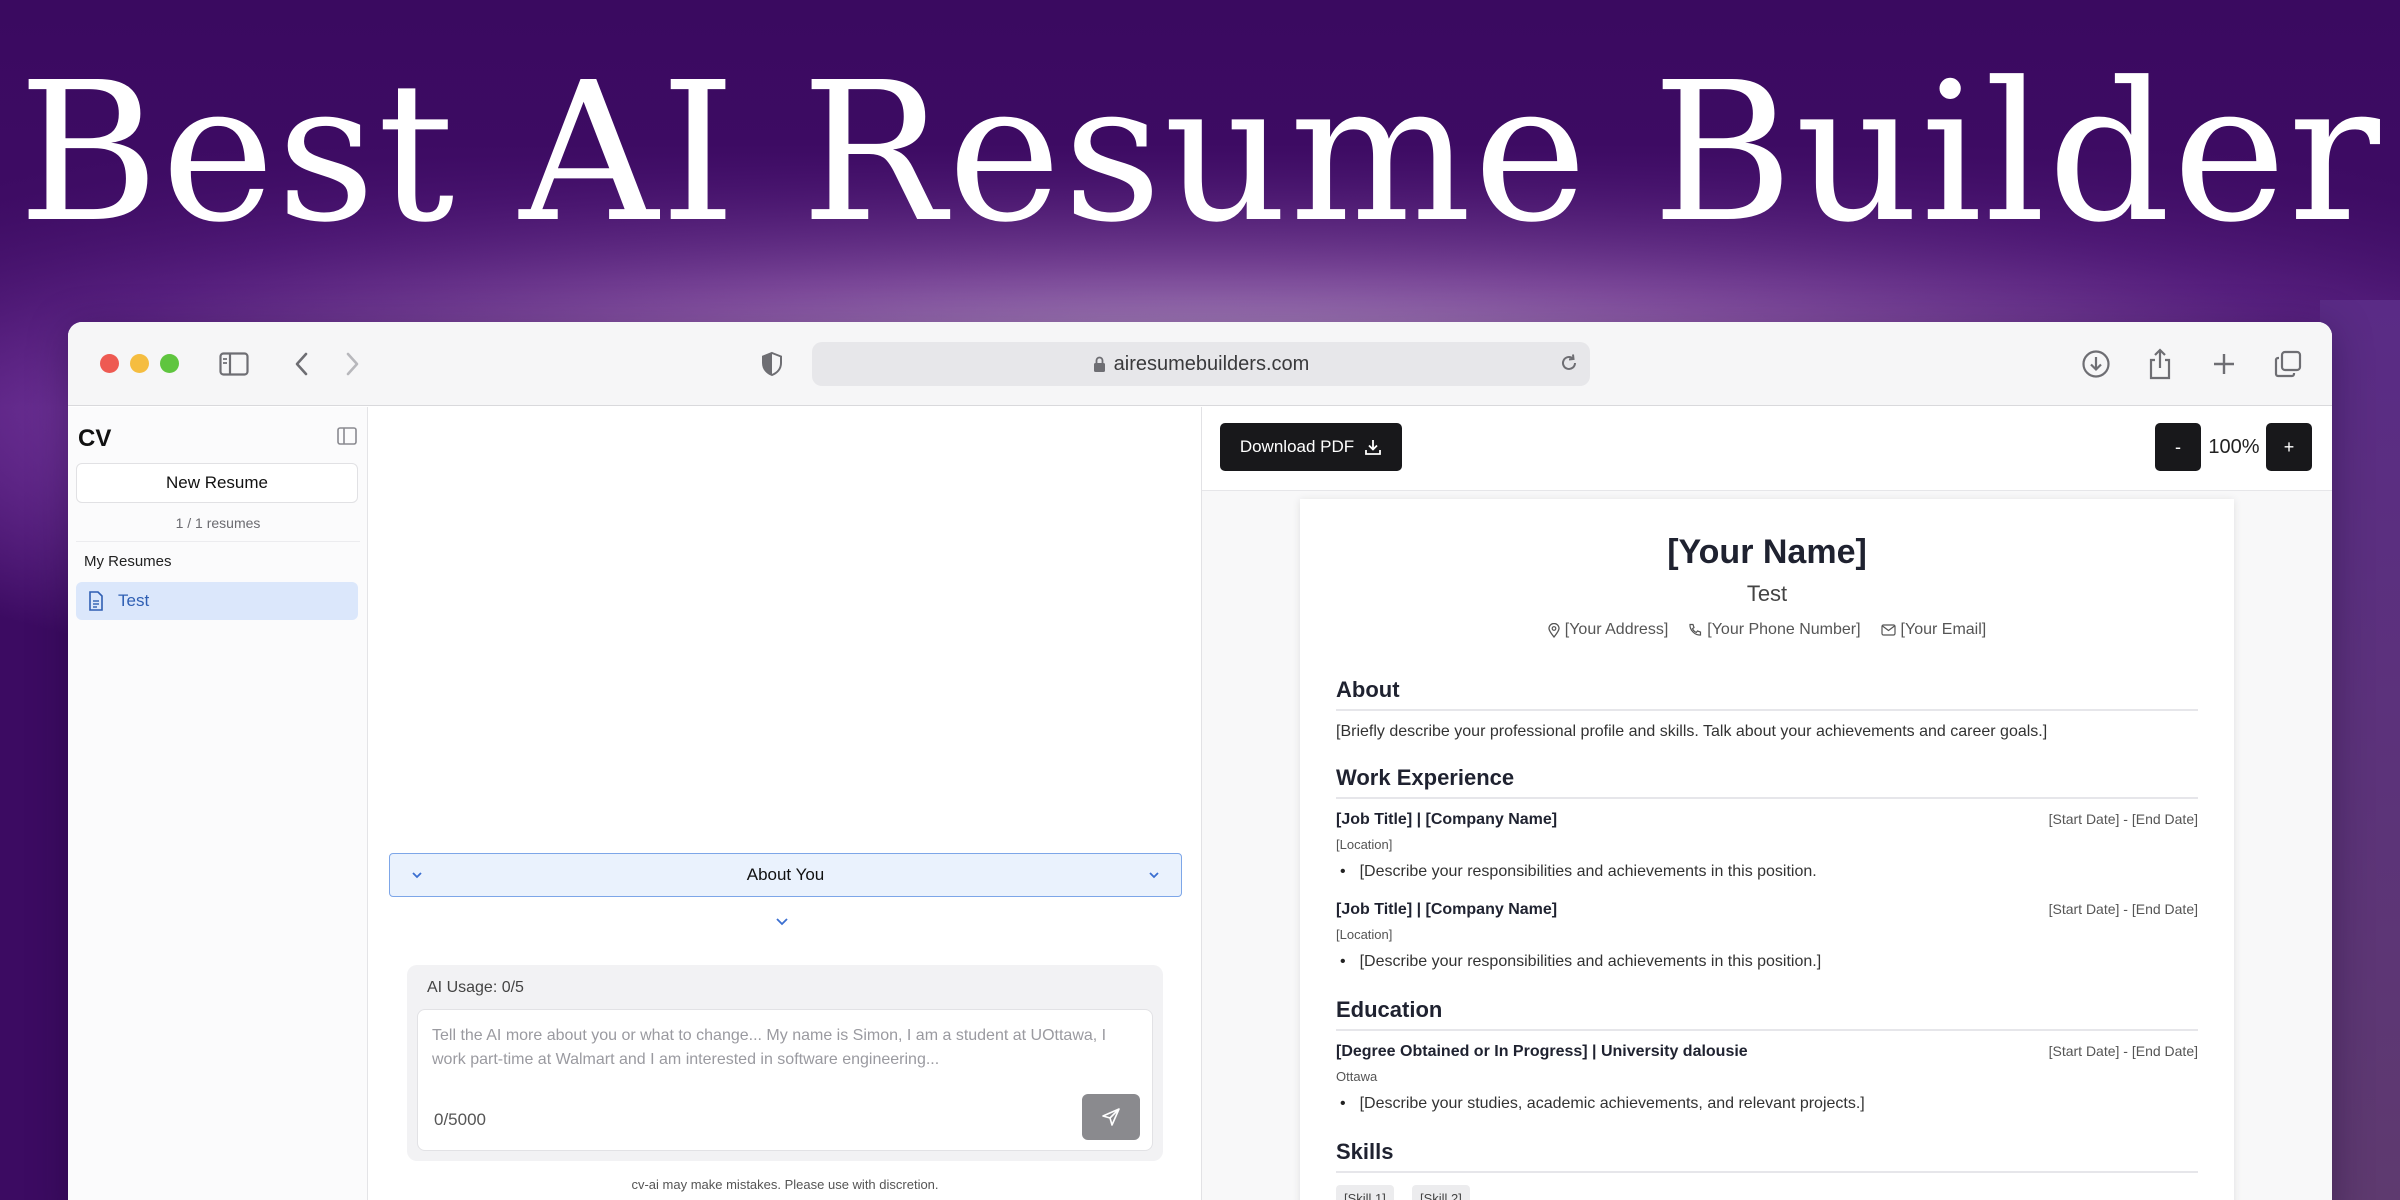 This screenshot has height=1200, width=2400. Describe the element at coordinates (1608, 630) in the screenshot. I see `address-item: [Your Address]` at that location.